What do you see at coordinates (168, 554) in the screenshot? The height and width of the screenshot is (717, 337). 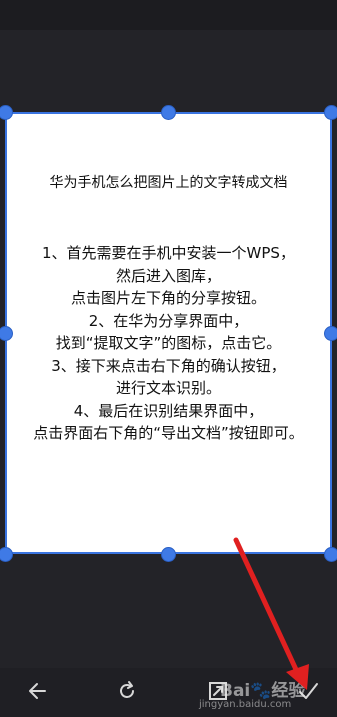 I see `crop-handle-bottom-center` at bounding box center [168, 554].